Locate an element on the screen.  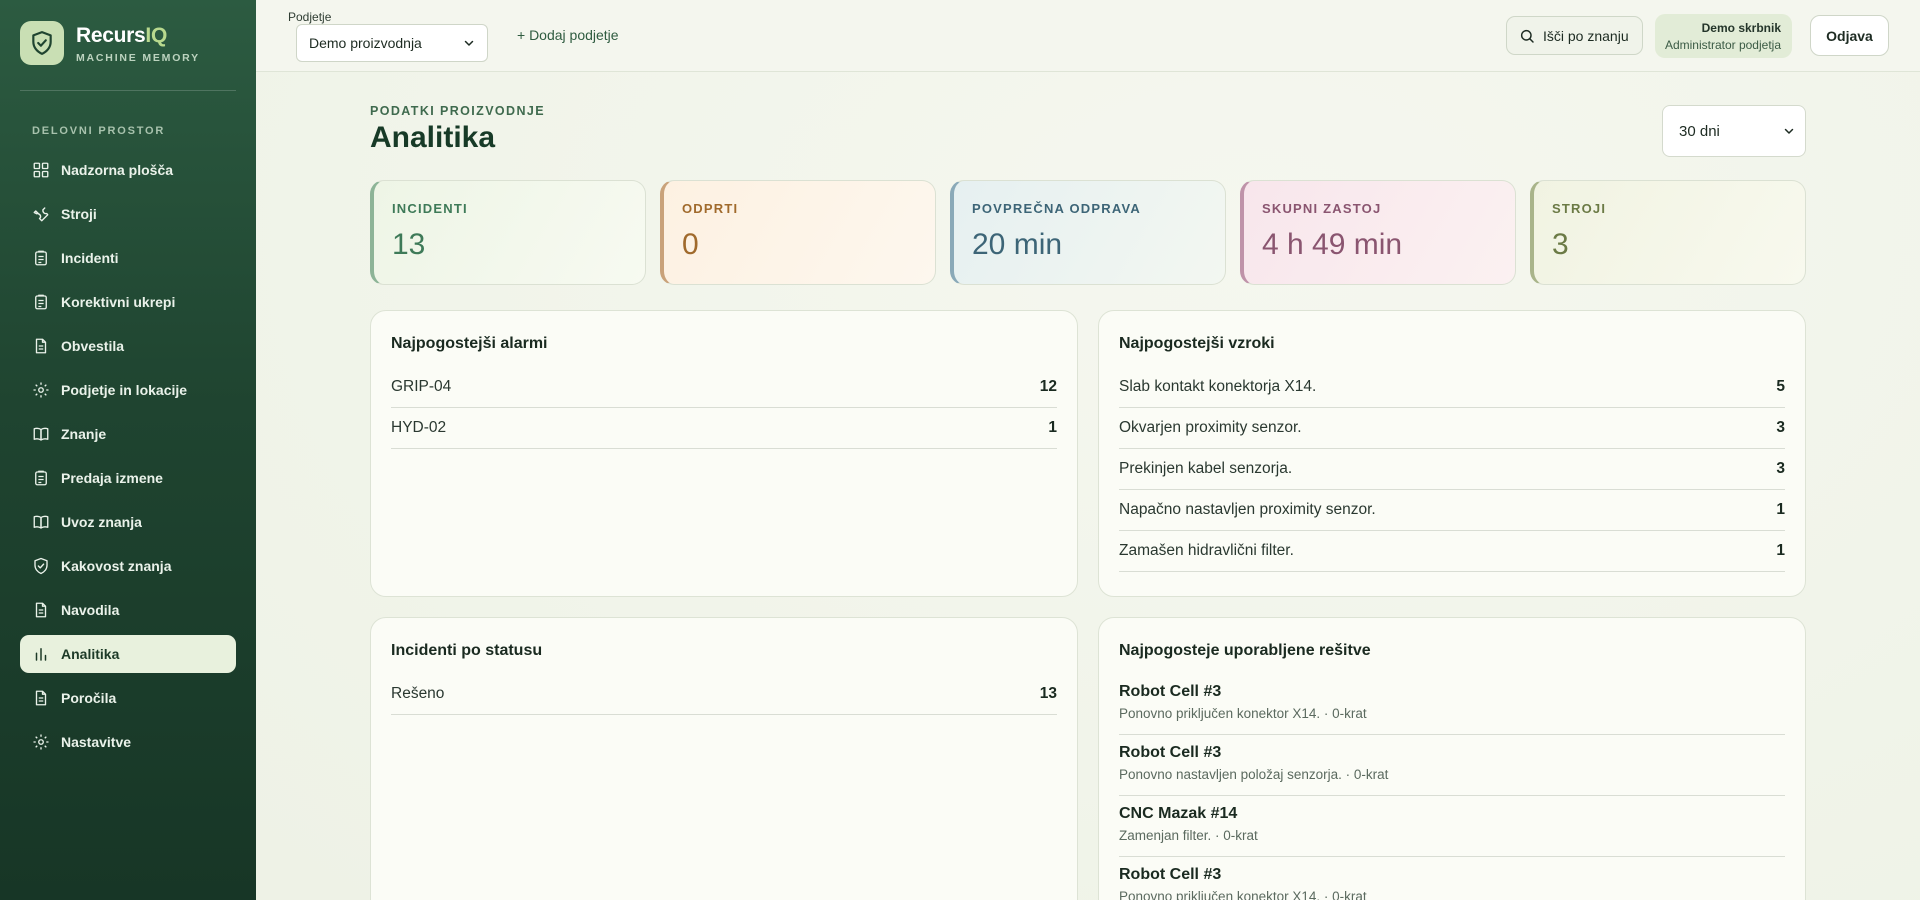
time-range-value: 30 dni is located at coordinates (1699, 131).